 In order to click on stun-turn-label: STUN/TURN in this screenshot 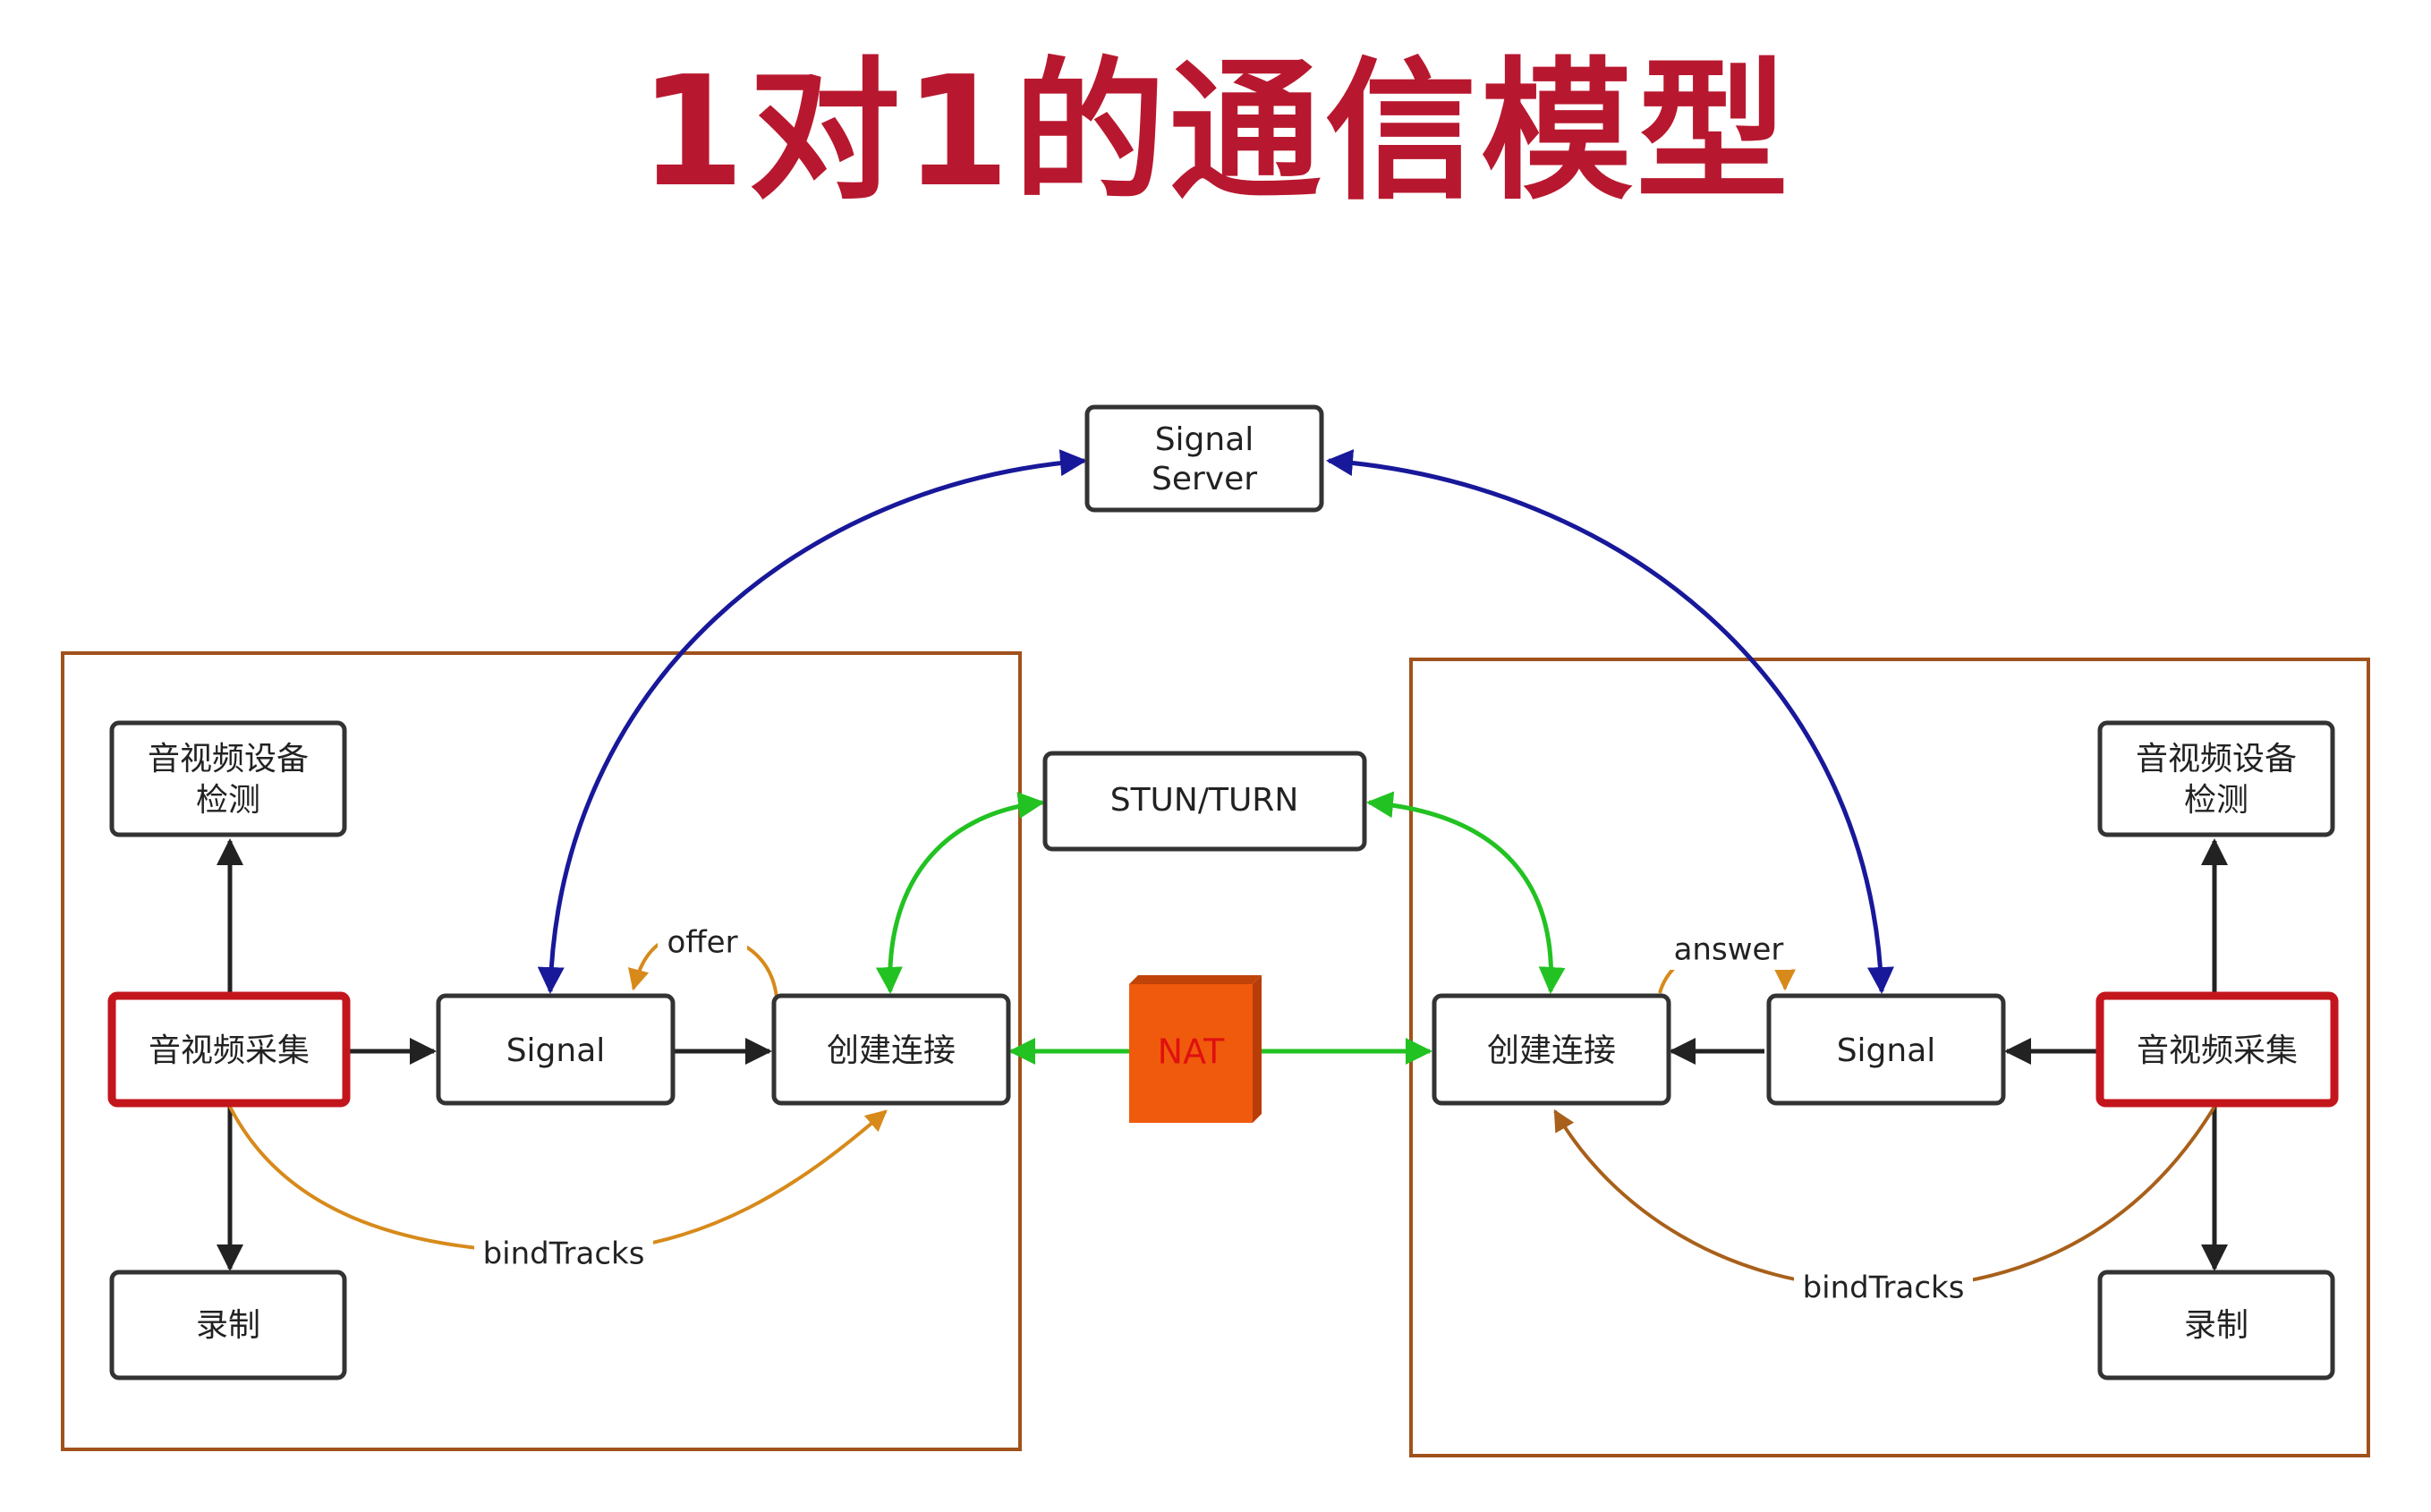, I will do `click(1204, 800)`.